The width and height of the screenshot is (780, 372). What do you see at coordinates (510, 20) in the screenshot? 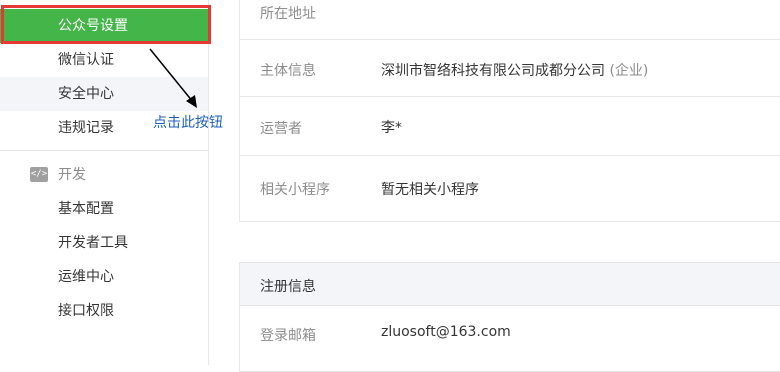
I see `info-row-address: 所在地址` at bounding box center [510, 20].